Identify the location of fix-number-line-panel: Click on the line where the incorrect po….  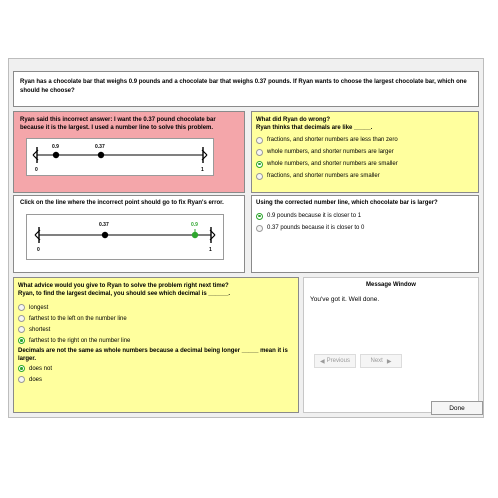
(129, 234).